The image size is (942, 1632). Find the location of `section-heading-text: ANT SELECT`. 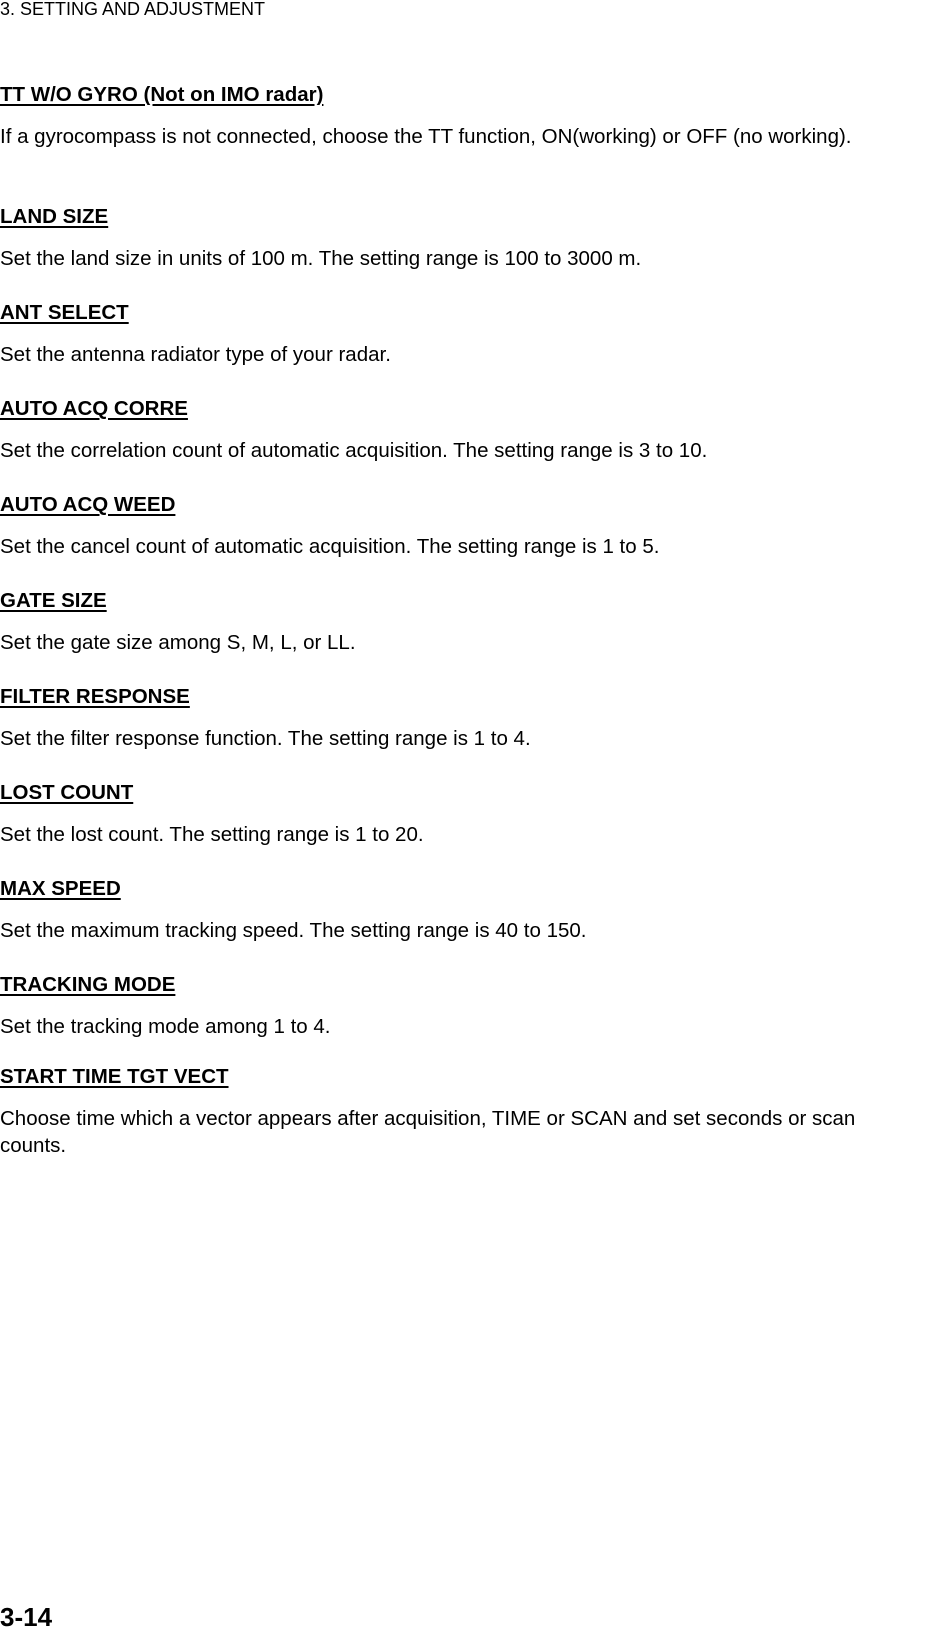

section-heading-text: ANT SELECT is located at coordinates (64, 312).